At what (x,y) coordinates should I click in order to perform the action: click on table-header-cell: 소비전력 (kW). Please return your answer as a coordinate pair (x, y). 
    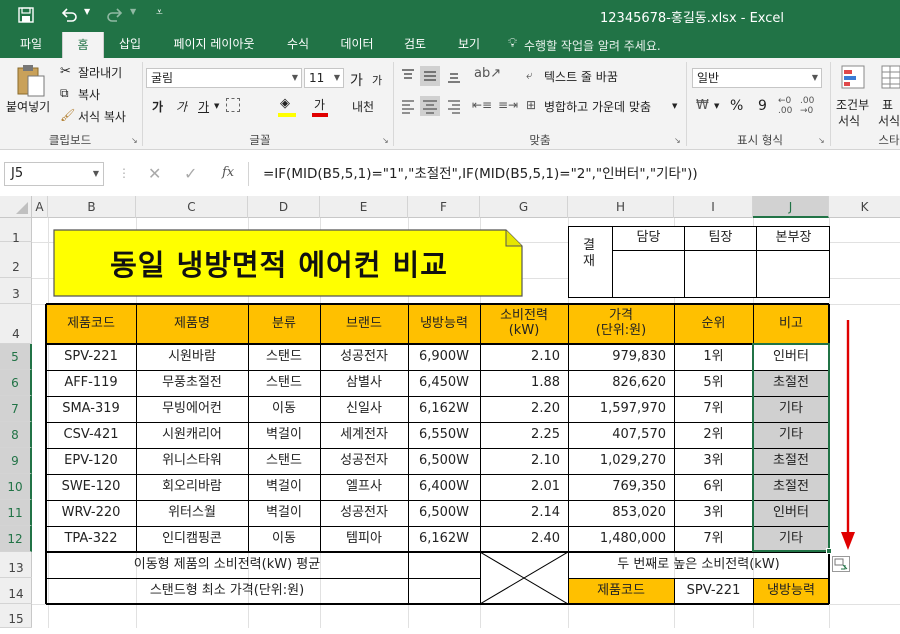
    Looking at the image, I should click on (524, 324).